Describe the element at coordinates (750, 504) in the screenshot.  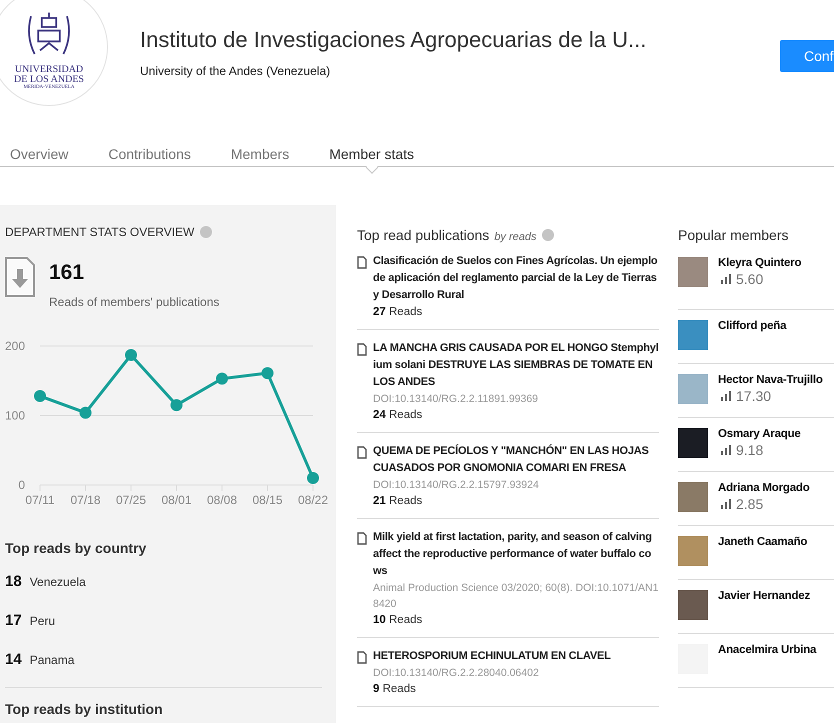
I see `member-score: 2.85` at that location.